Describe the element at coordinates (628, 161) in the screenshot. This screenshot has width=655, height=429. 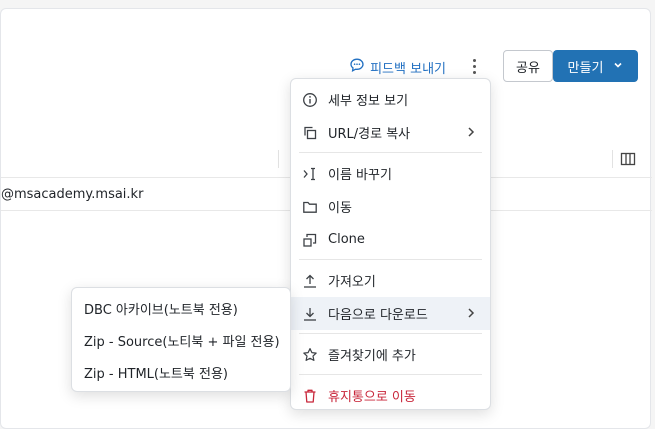
I see `columns-icon` at that location.